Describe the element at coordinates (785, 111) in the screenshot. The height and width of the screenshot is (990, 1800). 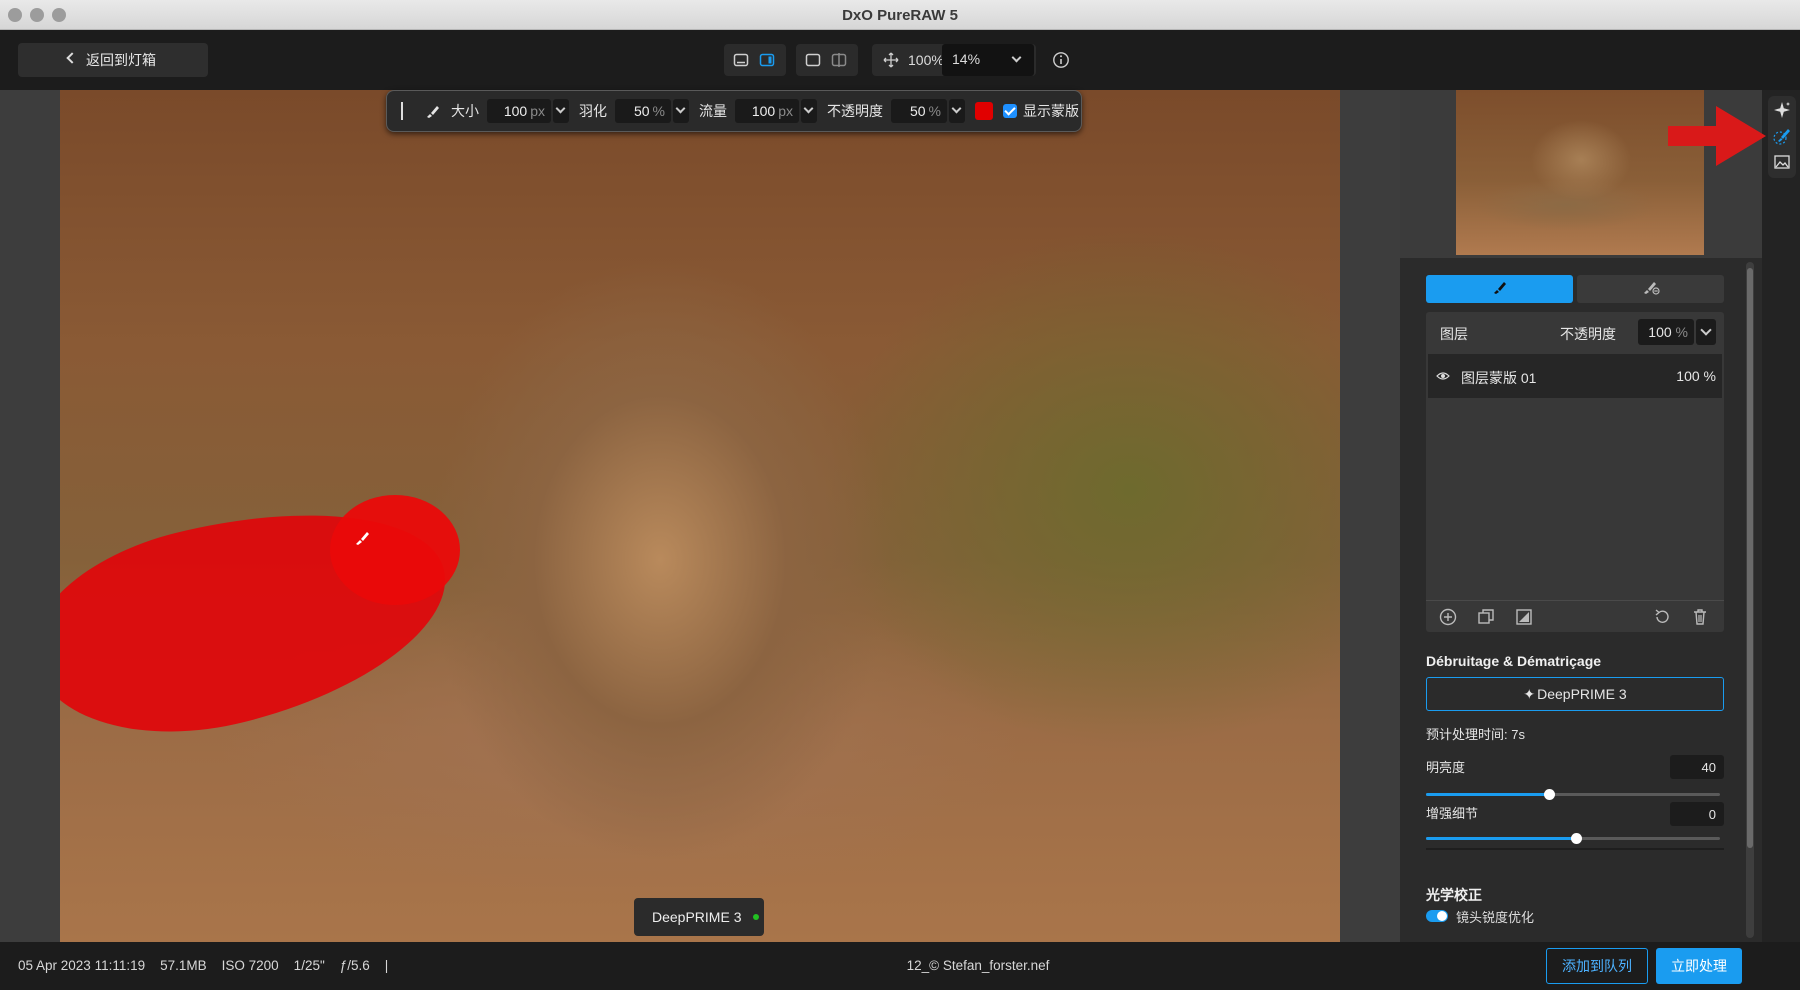
I see `flow-unit: px` at that location.